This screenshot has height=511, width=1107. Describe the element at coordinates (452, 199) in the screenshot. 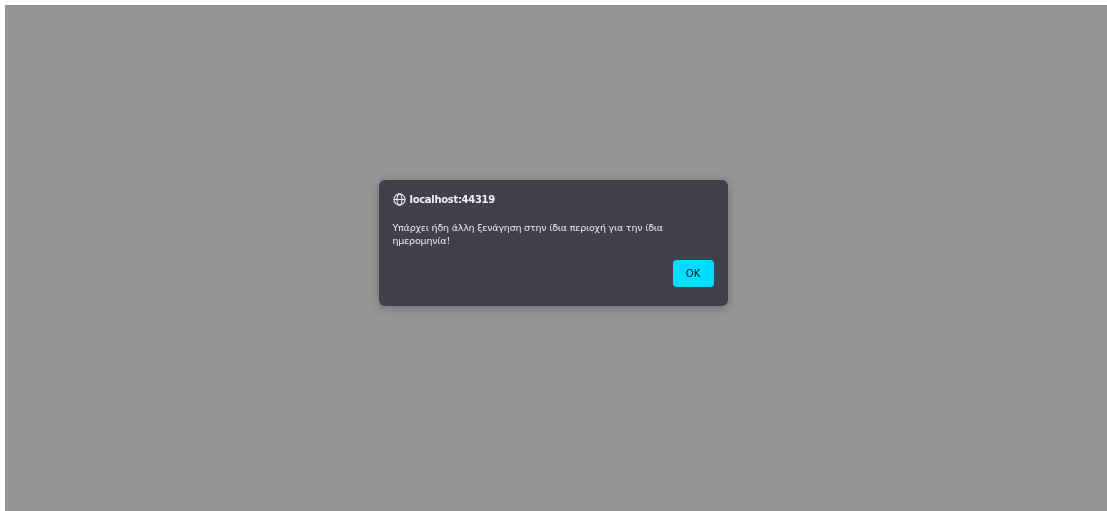

I see `dialog-origin: localhost:44319` at that location.